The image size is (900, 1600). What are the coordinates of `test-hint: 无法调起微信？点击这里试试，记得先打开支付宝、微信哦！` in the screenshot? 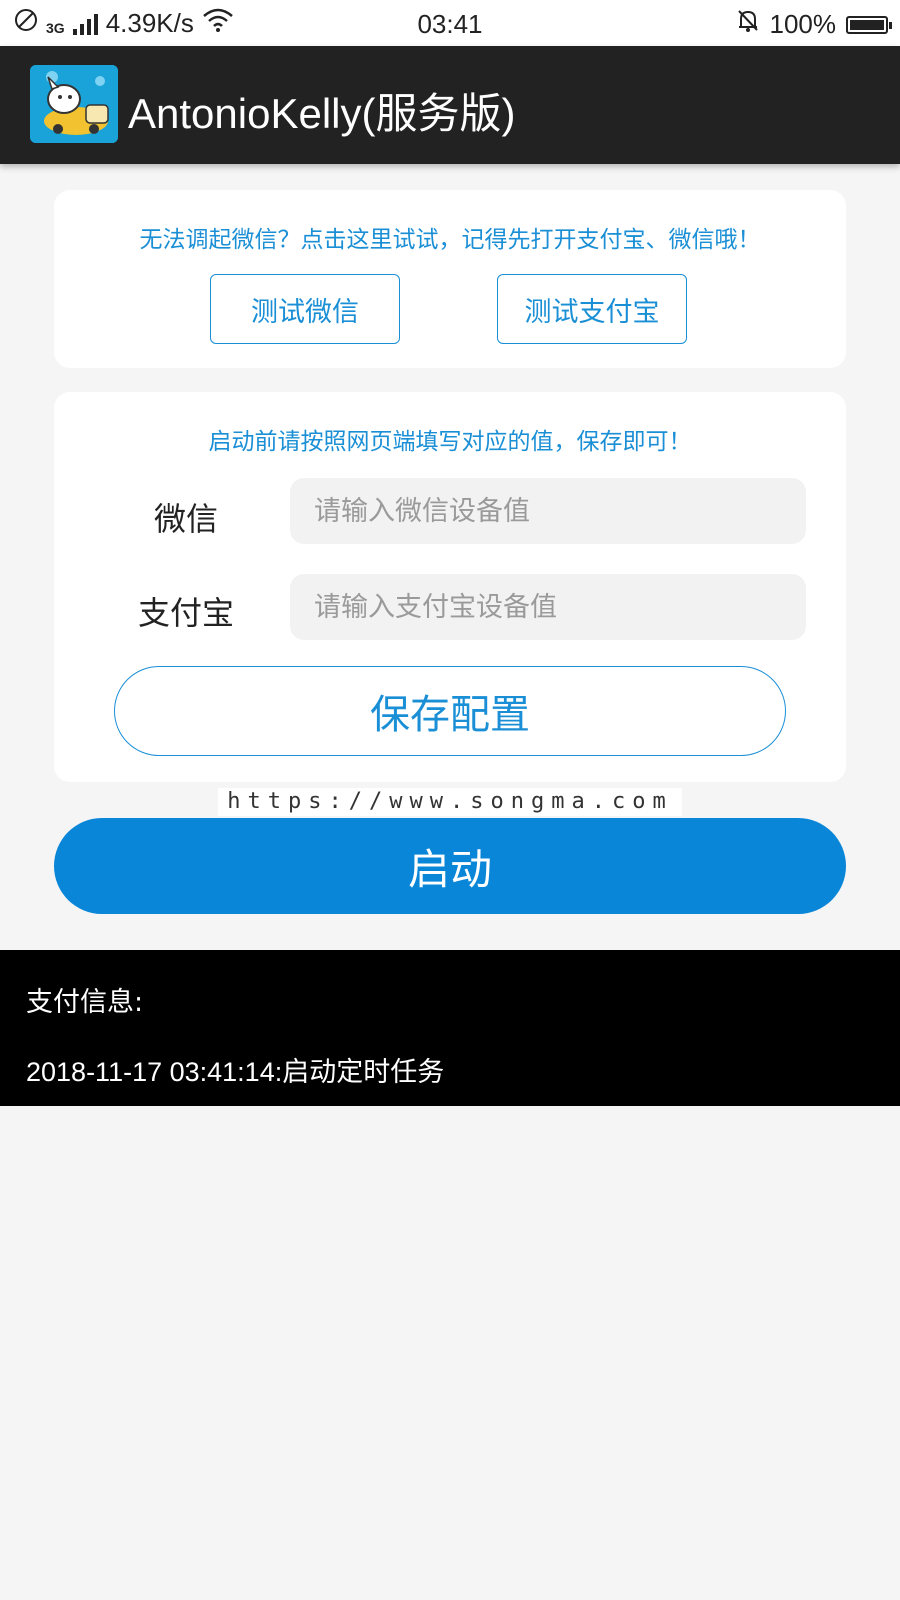 It's located at (450, 240).